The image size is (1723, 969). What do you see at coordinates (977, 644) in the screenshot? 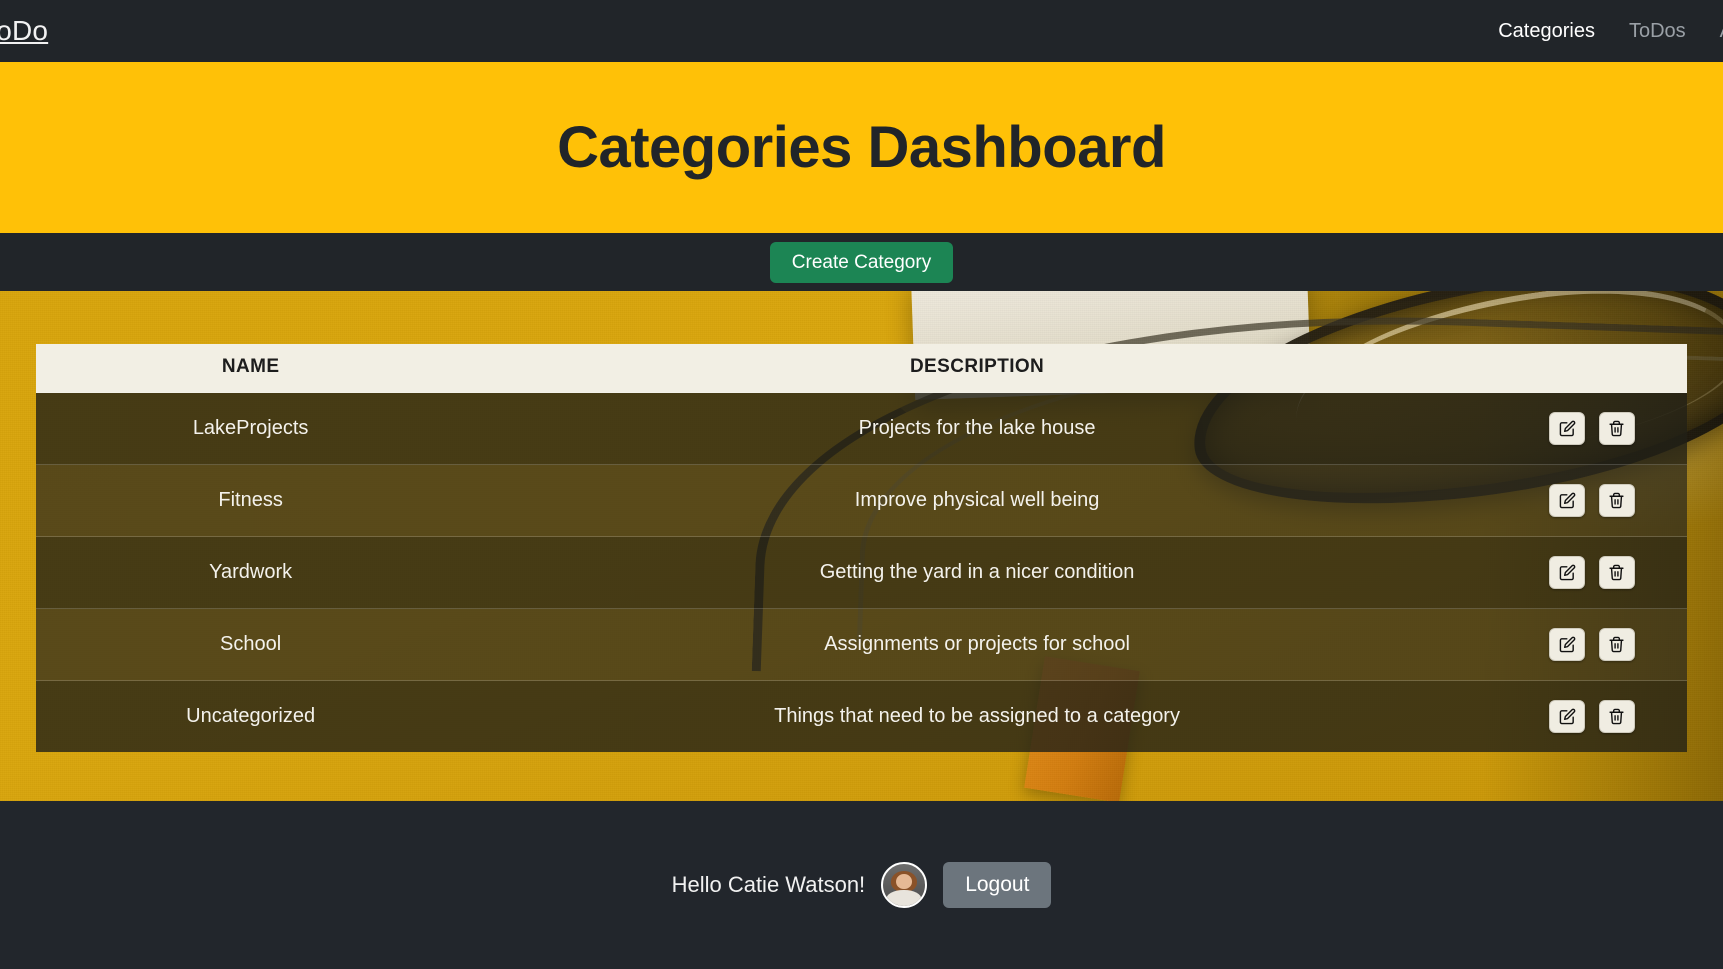
I see `cell-description: Assignments or projects for school` at bounding box center [977, 644].